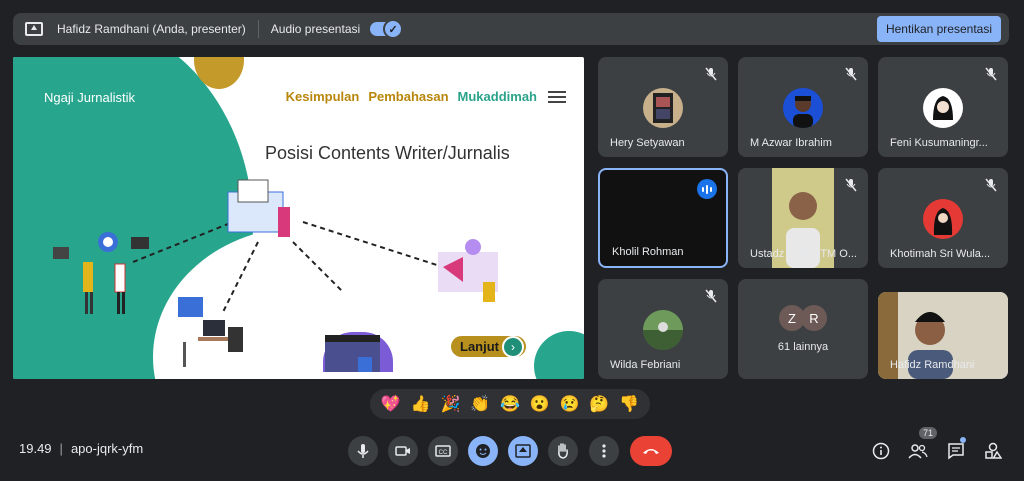  Describe the element at coordinates (393, 29) in the screenshot. I see `check-icon: ✓` at that location.